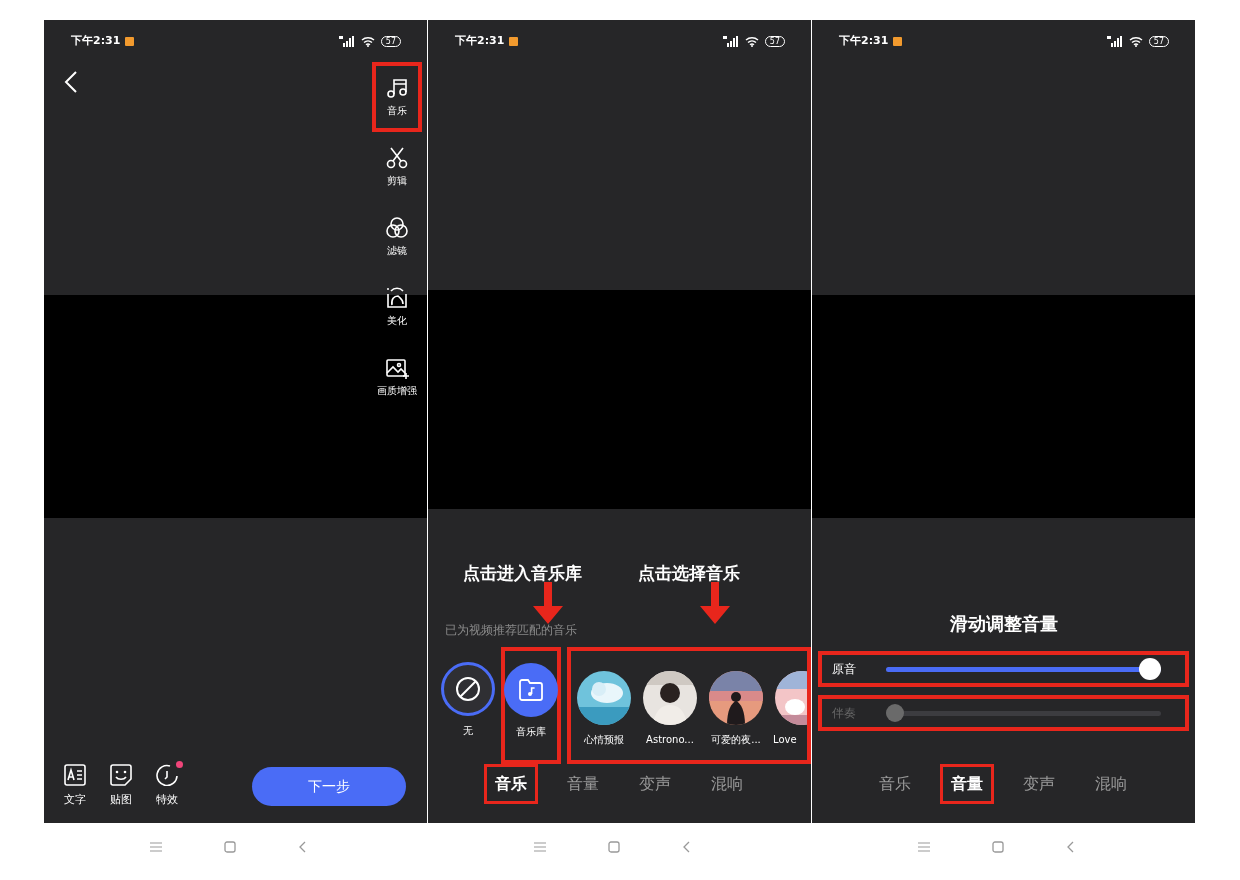  I want to click on no-music-option, so click(467, 689).